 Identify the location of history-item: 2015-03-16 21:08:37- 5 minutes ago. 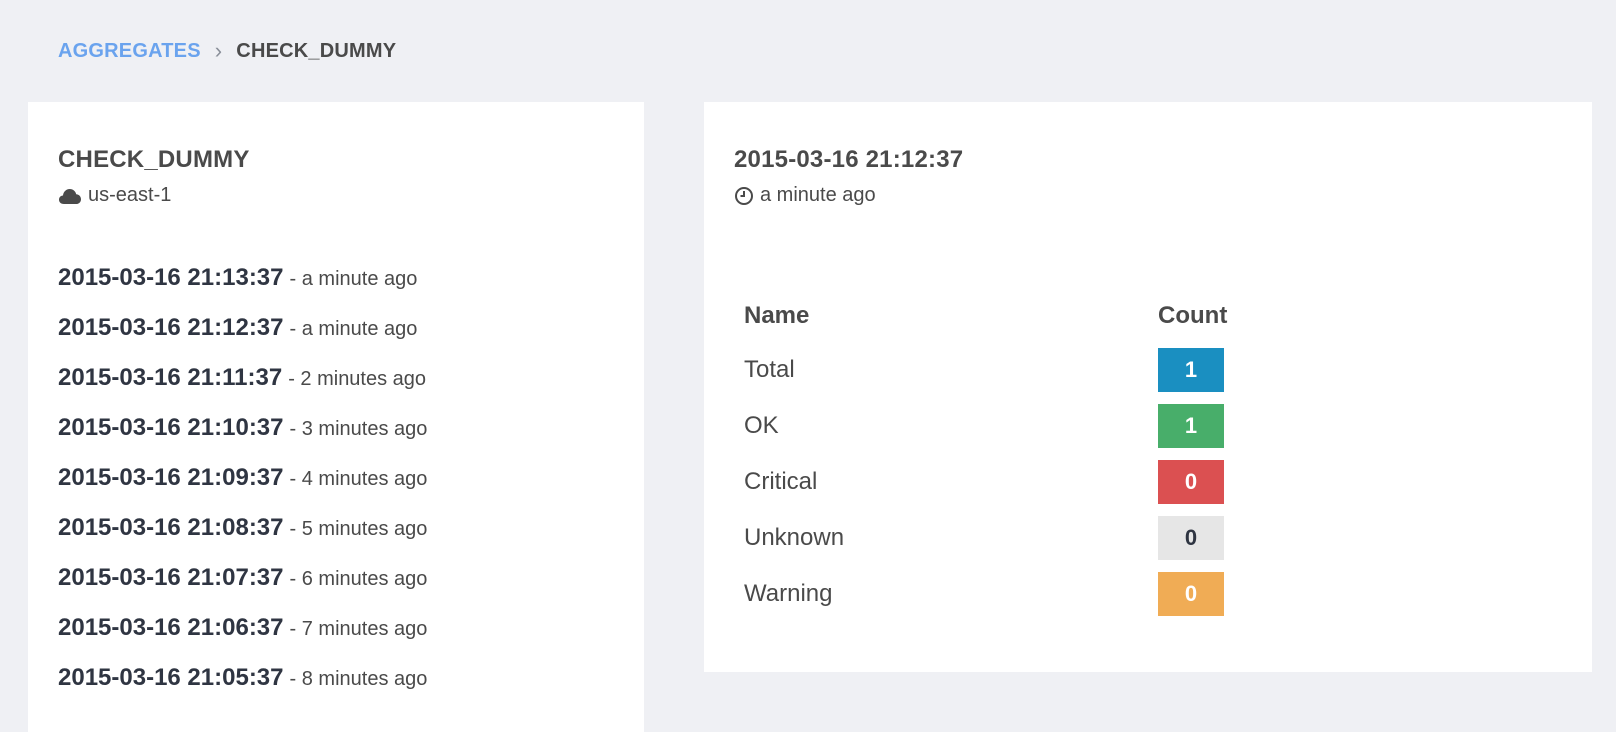
(242, 539).